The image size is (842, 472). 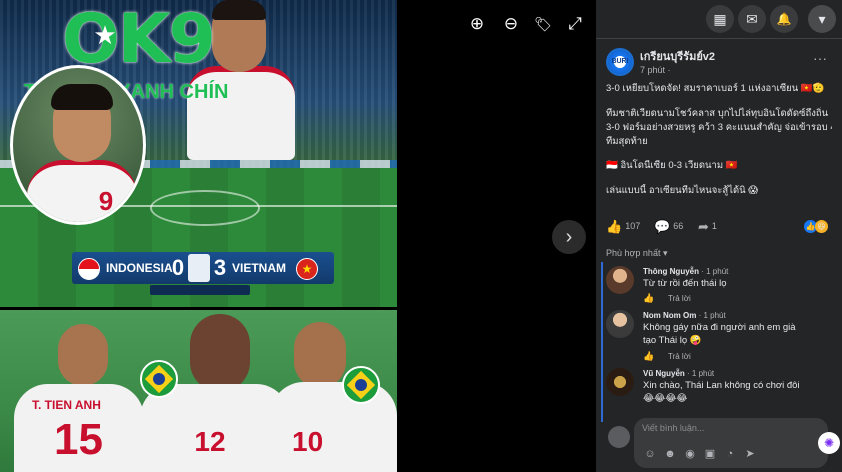 I want to click on inset-shirt-number: 9, so click(x=106, y=201).